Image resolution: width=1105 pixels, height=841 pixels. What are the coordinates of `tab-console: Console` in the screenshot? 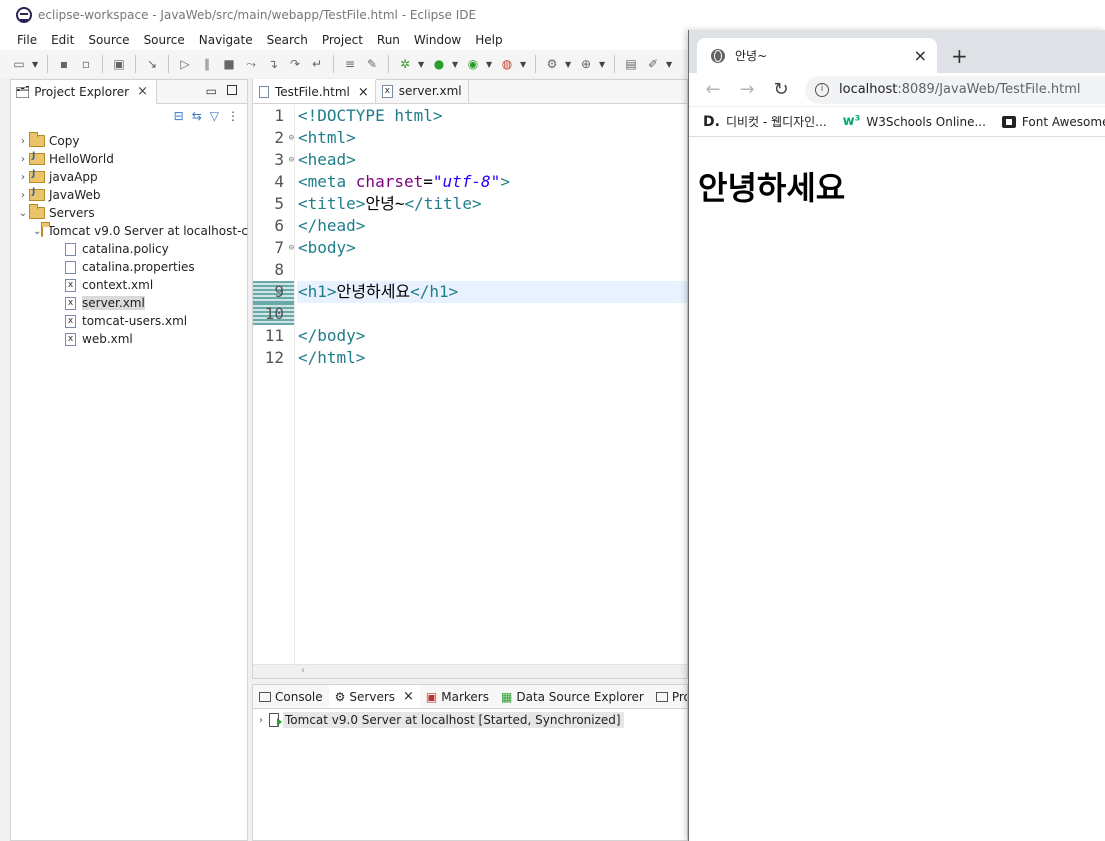 It's located at (291, 696).